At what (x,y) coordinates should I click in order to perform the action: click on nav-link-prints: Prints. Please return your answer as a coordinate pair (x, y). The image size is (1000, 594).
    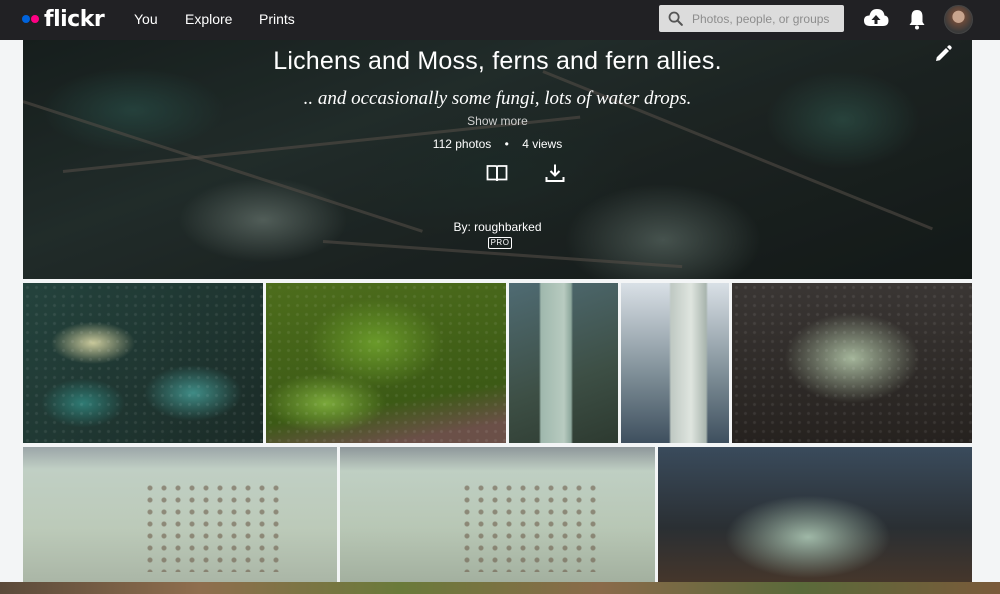
    Looking at the image, I should click on (277, 19).